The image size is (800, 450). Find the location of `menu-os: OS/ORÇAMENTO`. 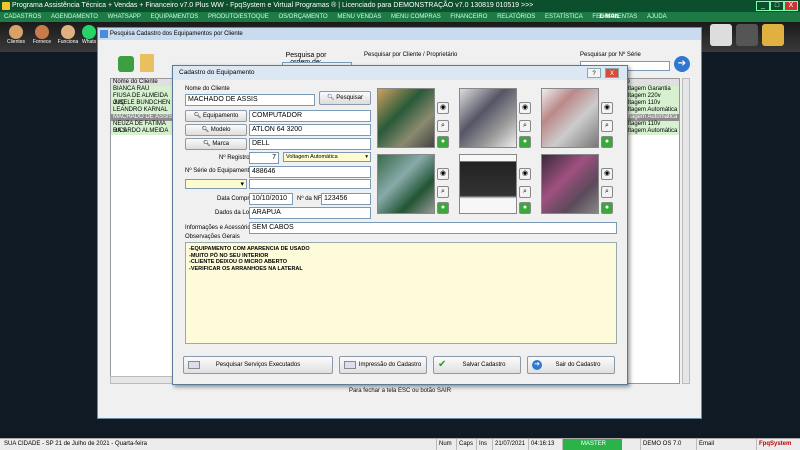

menu-os: OS/ORÇAMENTO is located at coordinates (302, 17).